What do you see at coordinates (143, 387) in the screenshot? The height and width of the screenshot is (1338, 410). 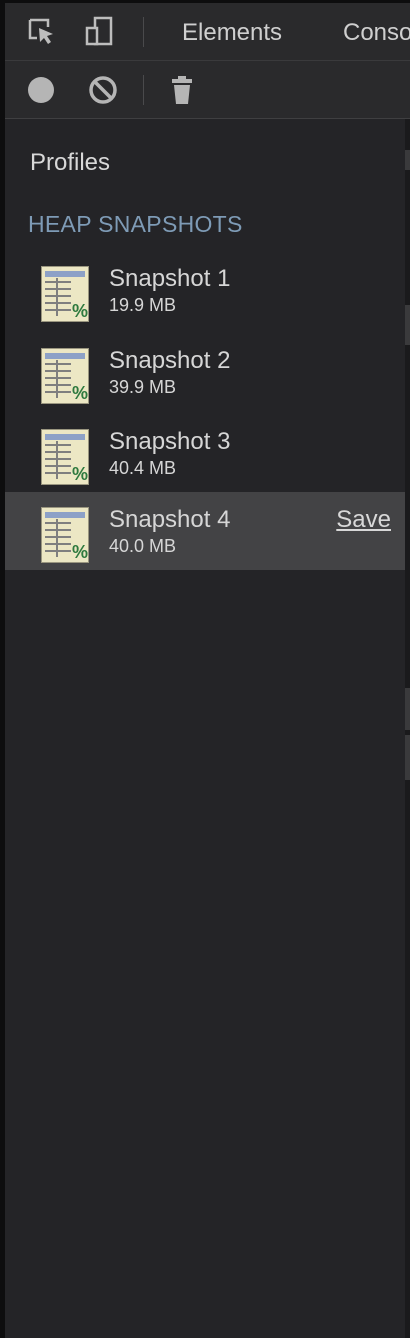 I see `snapshot-size: 39.9 MB` at bounding box center [143, 387].